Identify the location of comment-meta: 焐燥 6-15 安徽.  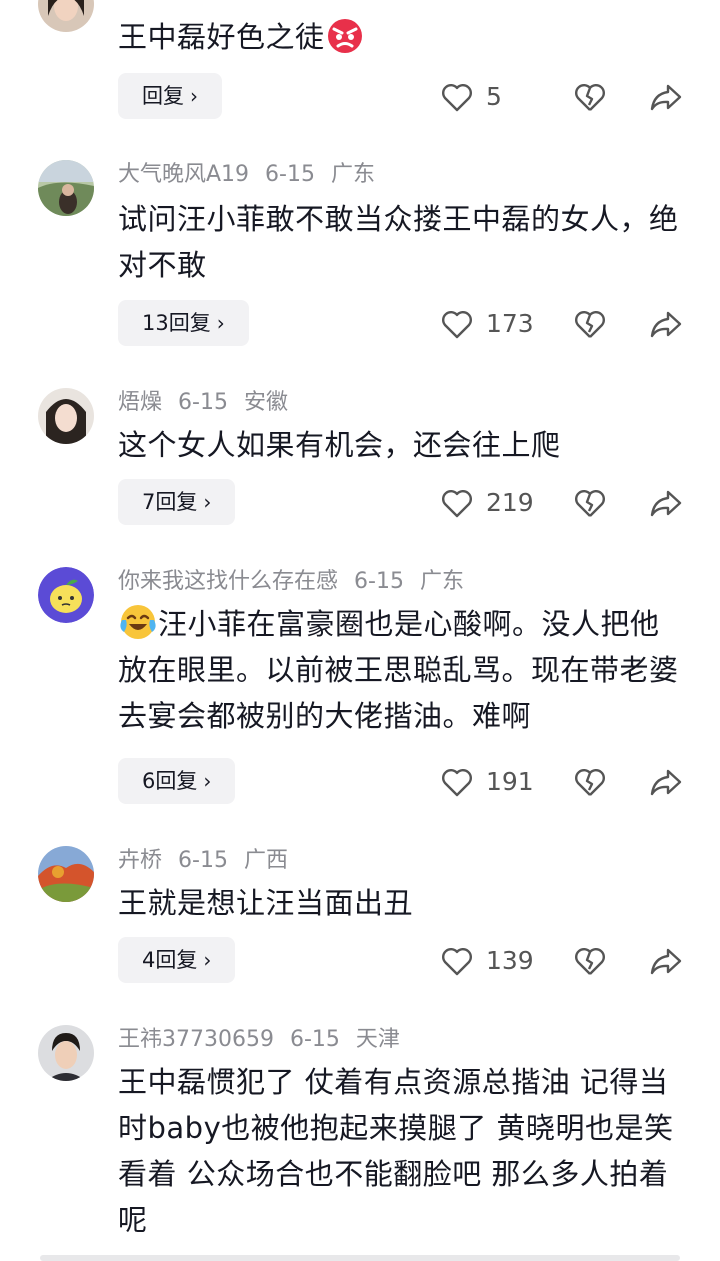
(211, 403).